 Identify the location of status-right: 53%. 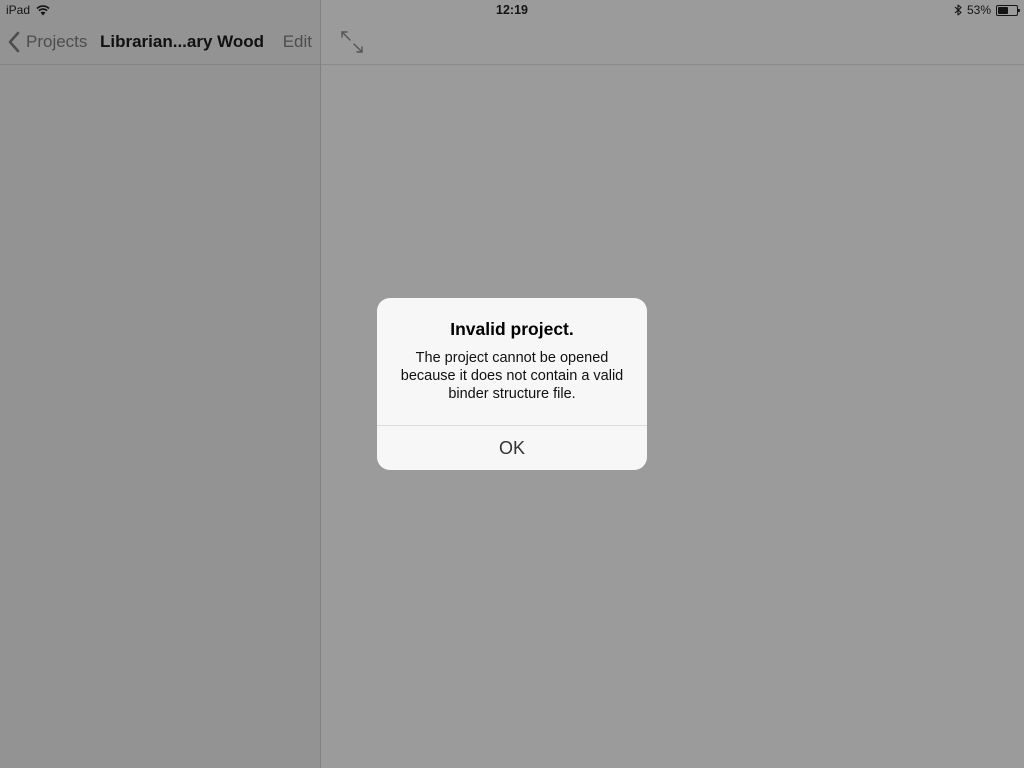
(987, 10).